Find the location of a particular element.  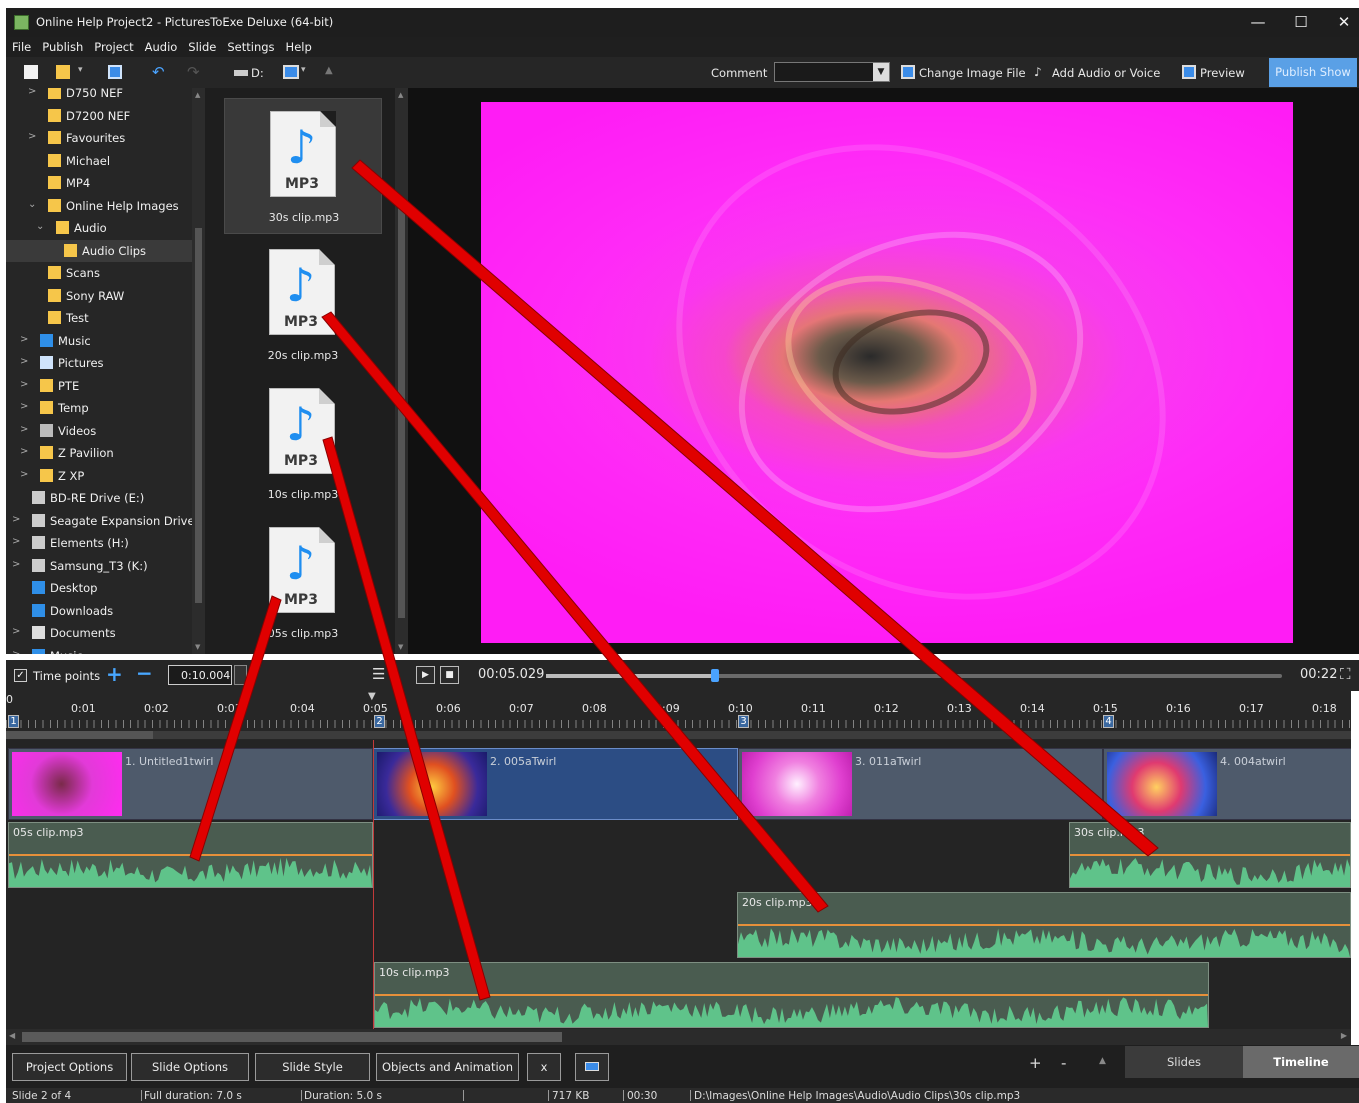

up-arrow-icon: ▲ is located at coordinates (332, 72).